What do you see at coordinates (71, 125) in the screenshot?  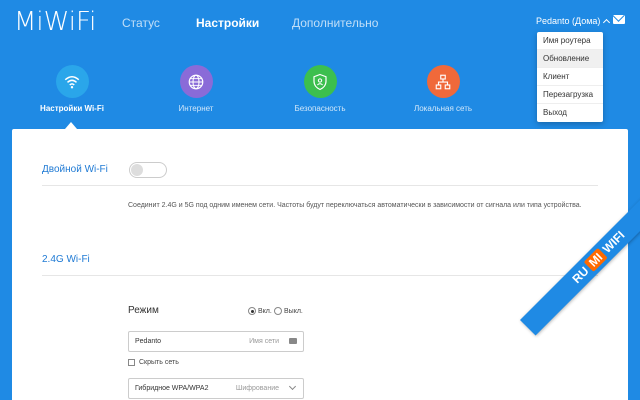 I see `active-tab-caret` at bounding box center [71, 125].